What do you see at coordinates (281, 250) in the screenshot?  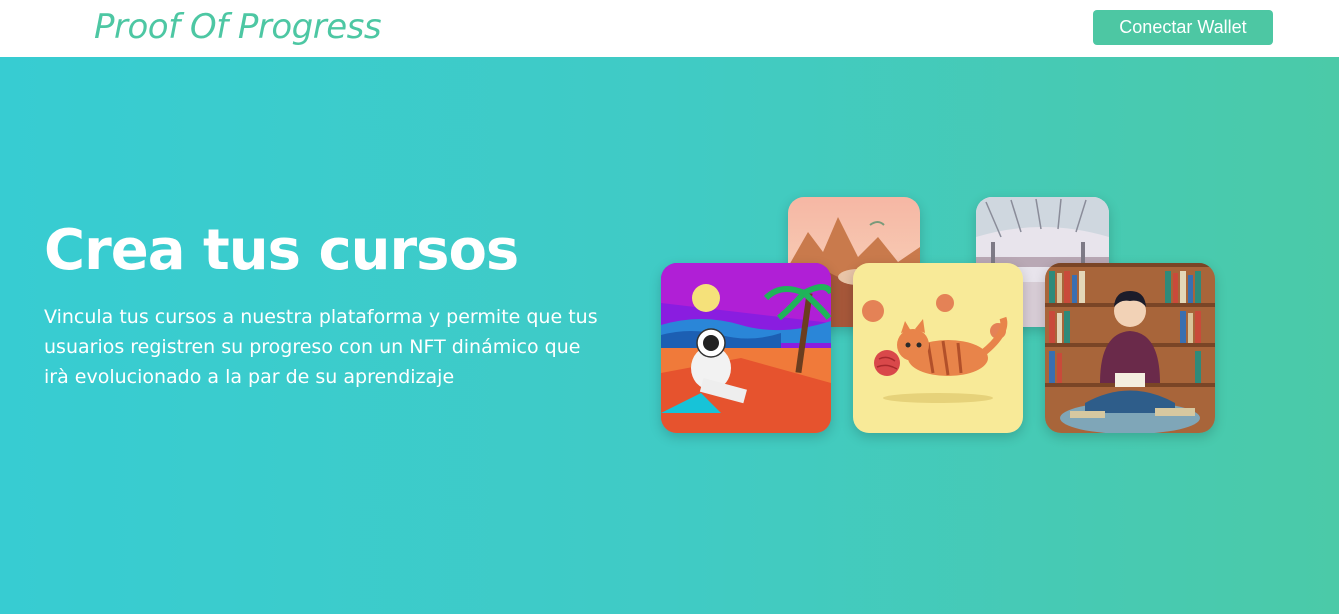 I see `hero-title: Crea tus cursos` at bounding box center [281, 250].